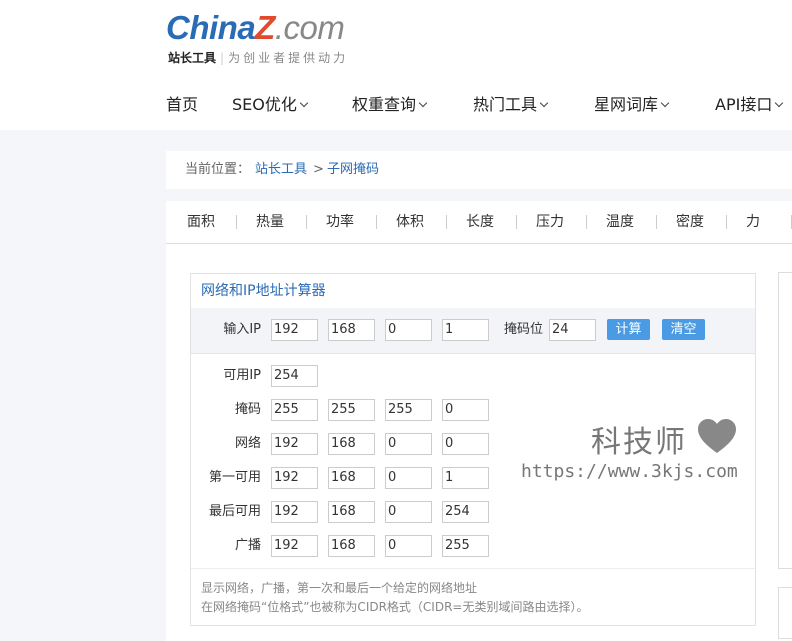 Image resolution: width=792 pixels, height=641 pixels. What do you see at coordinates (683, 329) in the screenshot?
I see `clear-button: 清空` at bounding box center [683, 329].